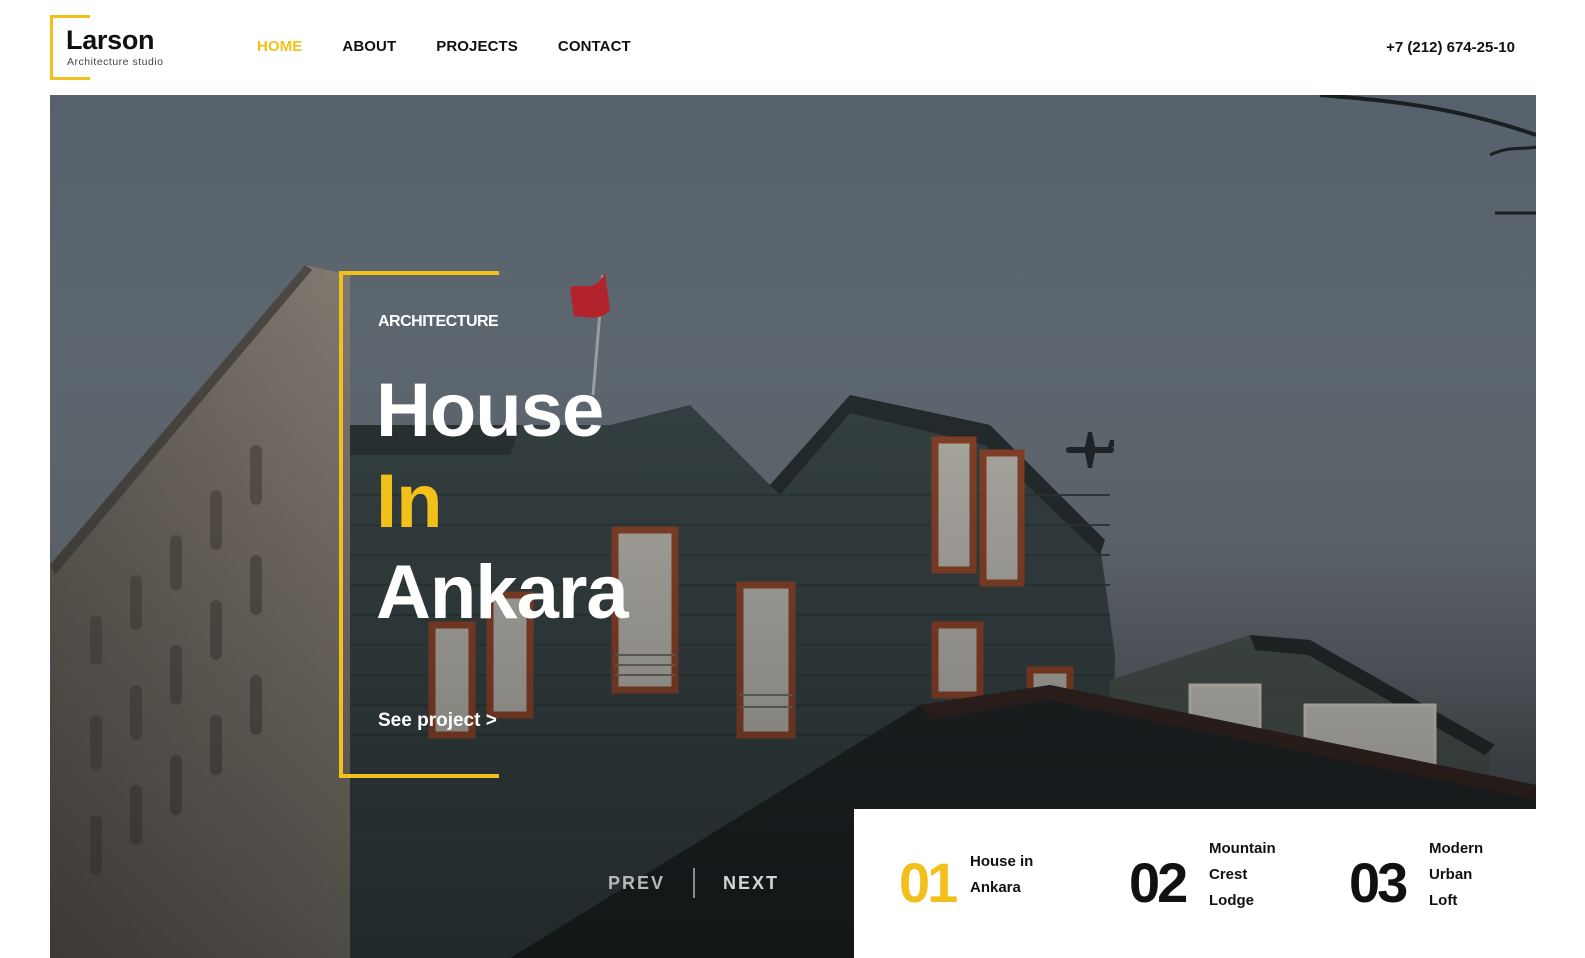 This screenshot has height=958, width=1585. What do you see at coordinates (490, 410) in the screenshot?
I see `hero-title-line-1: House` at bounding box center [490, 410].